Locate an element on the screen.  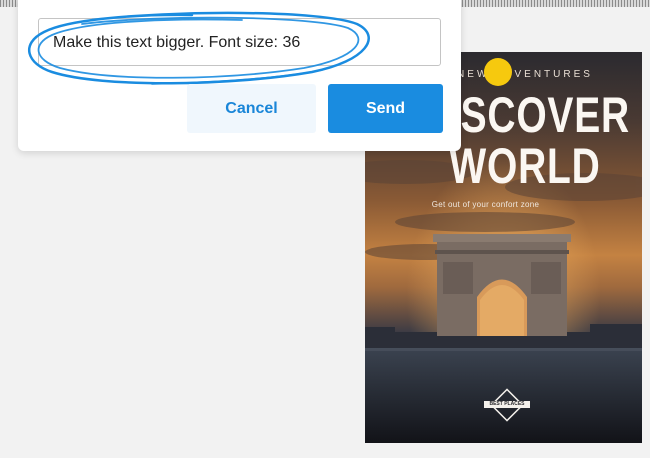
prompt-input: Make this text bigger. Font size: 36 is located at coordinates (239, 42).